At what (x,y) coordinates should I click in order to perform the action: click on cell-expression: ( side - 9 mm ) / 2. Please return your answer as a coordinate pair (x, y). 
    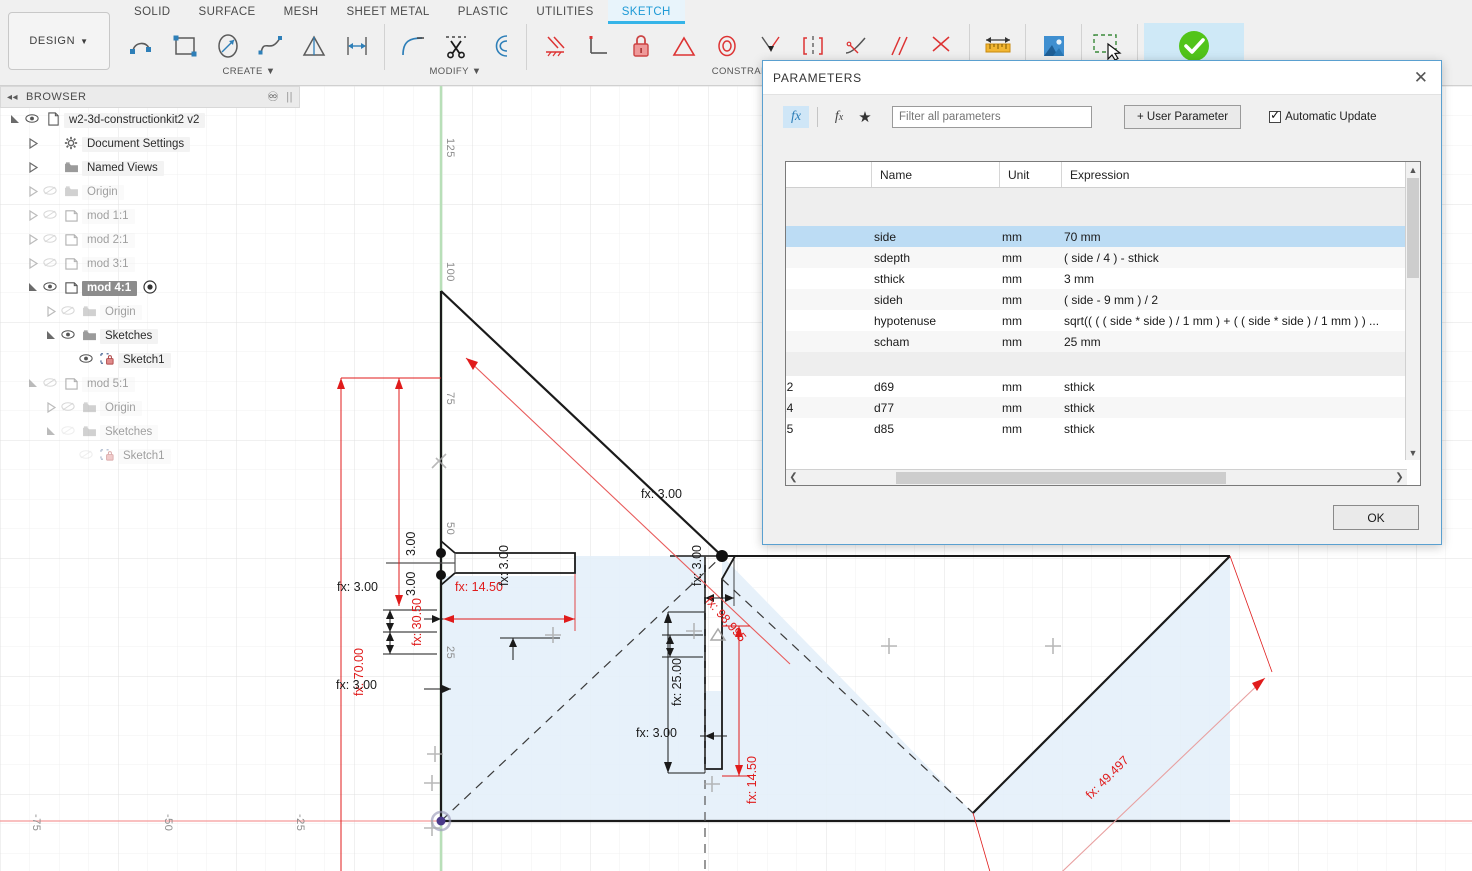
    Looking at the image, I should click on (1238, 300).